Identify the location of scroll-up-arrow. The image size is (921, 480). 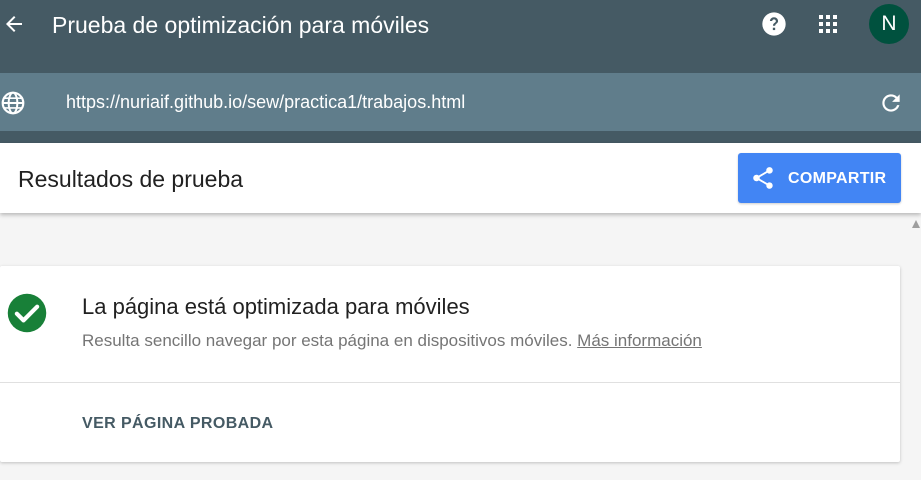
(916, 224).